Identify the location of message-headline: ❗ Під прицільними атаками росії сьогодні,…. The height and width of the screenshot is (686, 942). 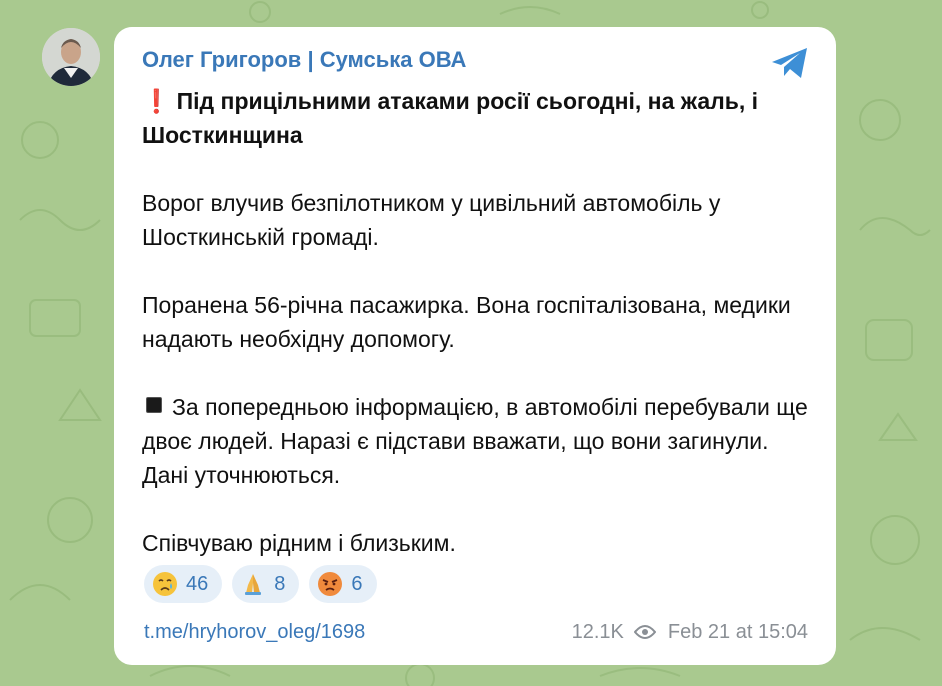
(475, 118).